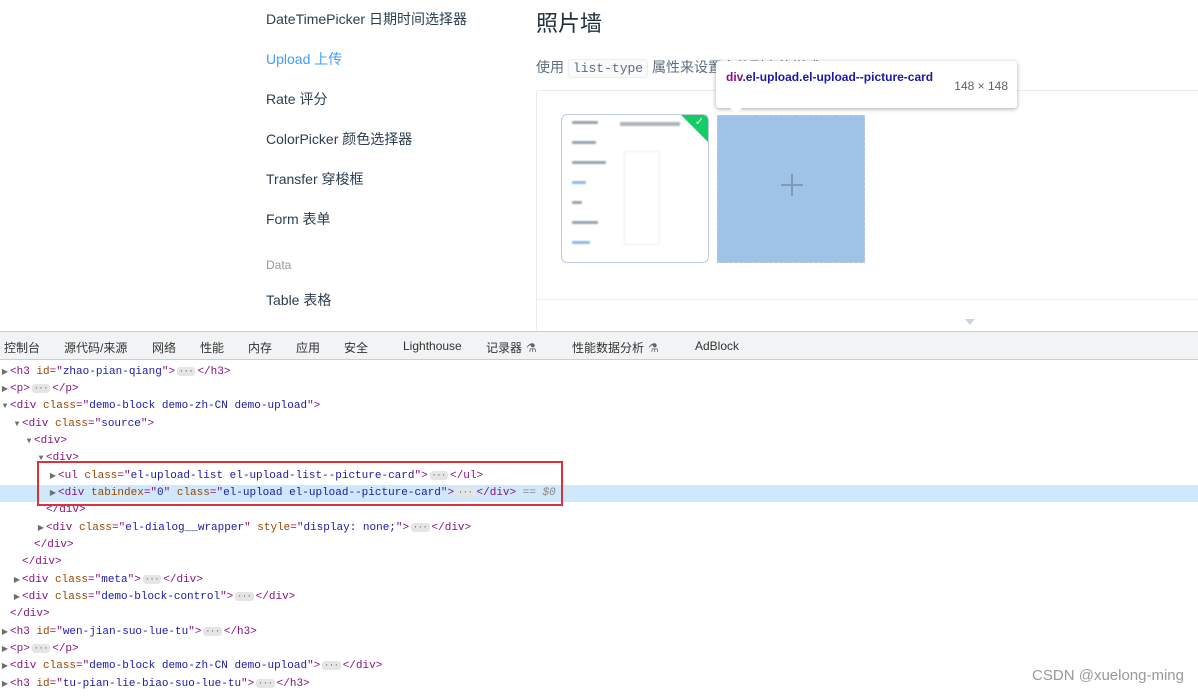  What do you see at coordinates (304, 59) in the screenshot?
I see `sidebar-item-upload: Upload 上传` at bounding box center [304, 59].